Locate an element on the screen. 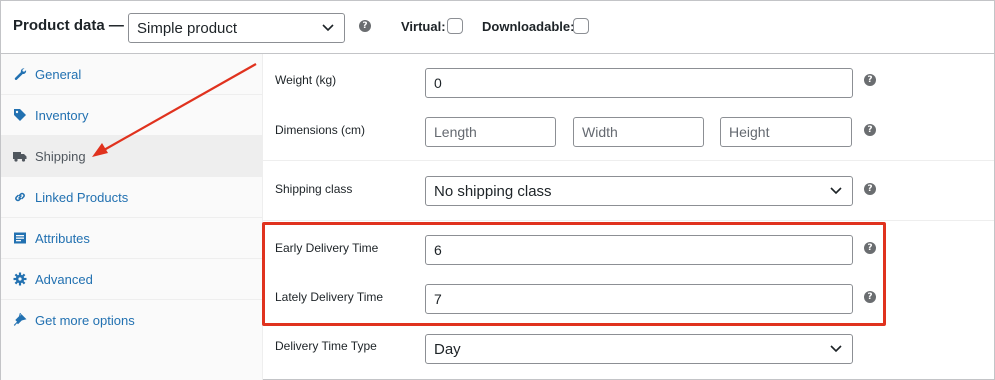 The image size is (995, 380). table-icon is located at coordinates (20, 238).